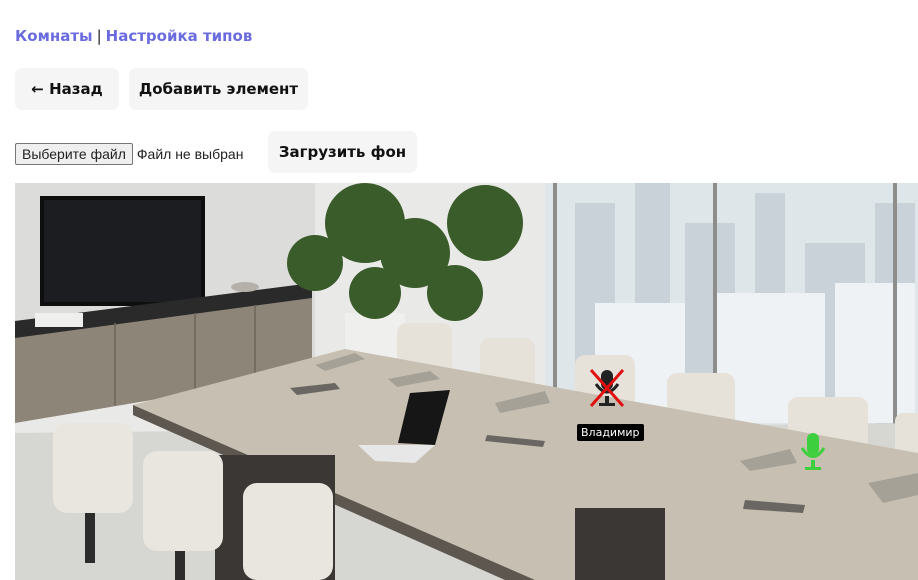 The width and height of the screenshot is (918, 580). What do you see at coordinates (179, 36) in the screenshot?
I see `breadcrumb-types-link: Настройка типов` at bounding box center [179, 36].